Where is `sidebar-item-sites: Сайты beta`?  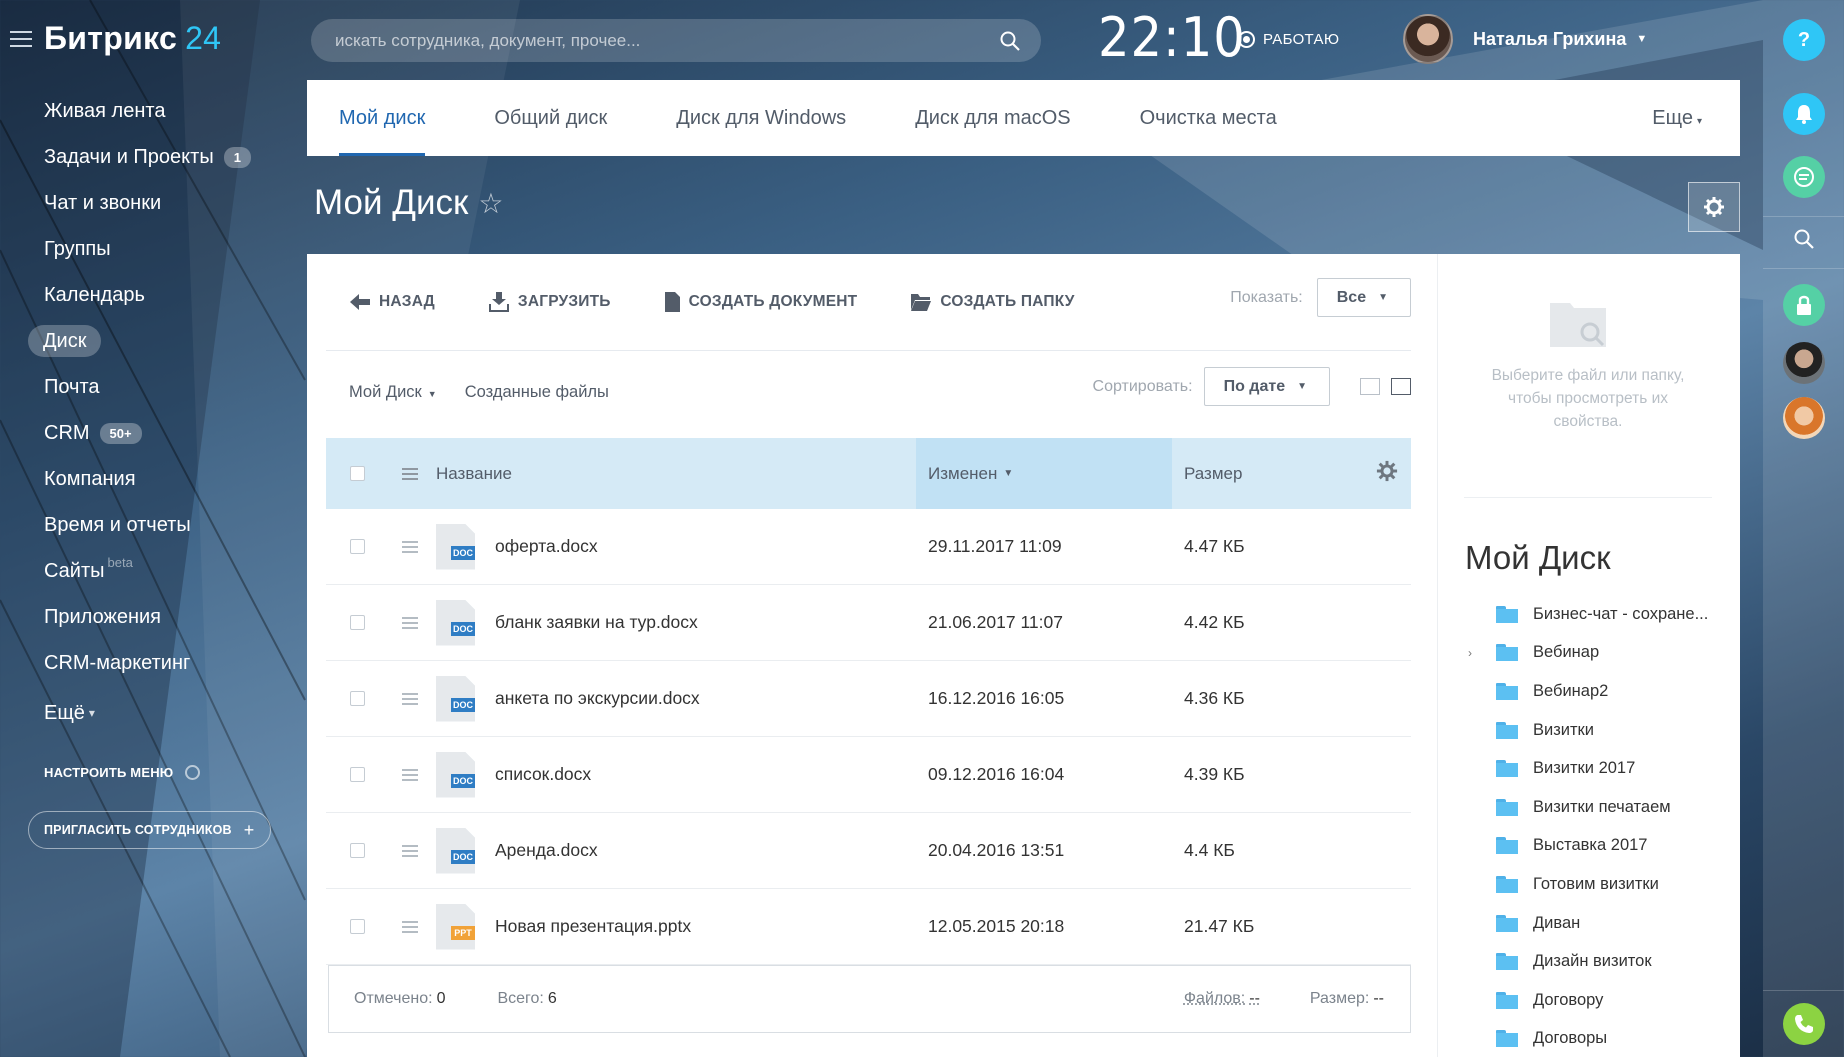 sidebar-item-sites: Сайты beta is located at coordinates (147, 571).